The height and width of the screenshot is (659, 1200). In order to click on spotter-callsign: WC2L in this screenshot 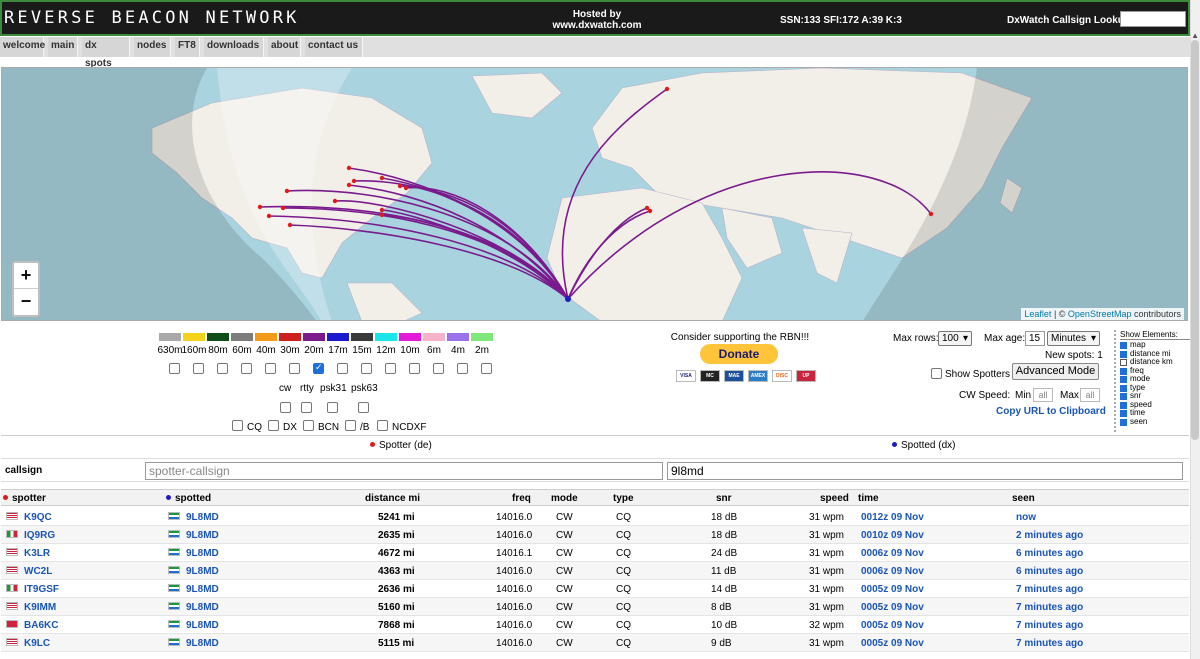, I will do `click(38, 571)`.